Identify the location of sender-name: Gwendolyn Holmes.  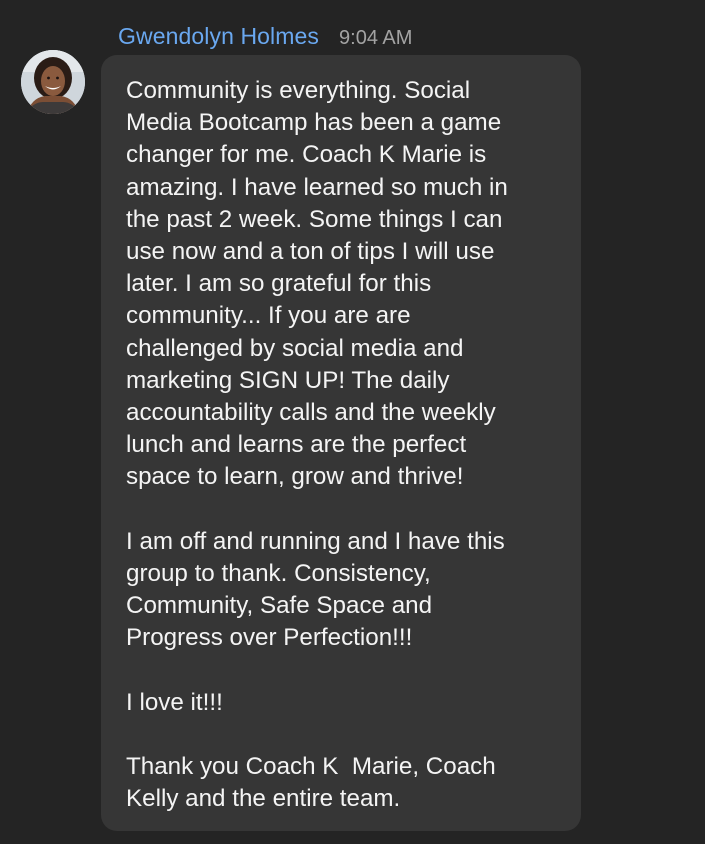
(218, 36).